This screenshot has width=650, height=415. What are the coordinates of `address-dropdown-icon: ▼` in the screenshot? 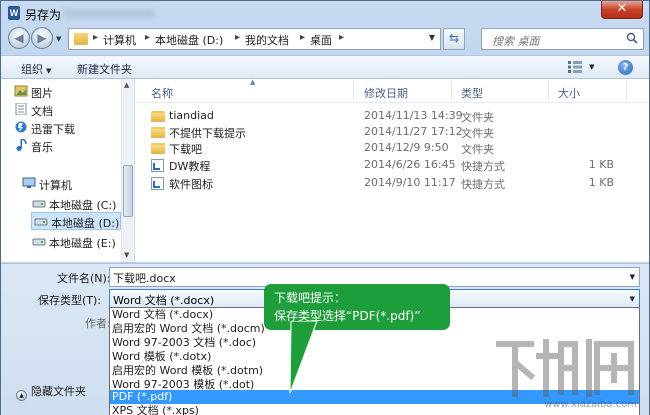 It's located at (432, 37).